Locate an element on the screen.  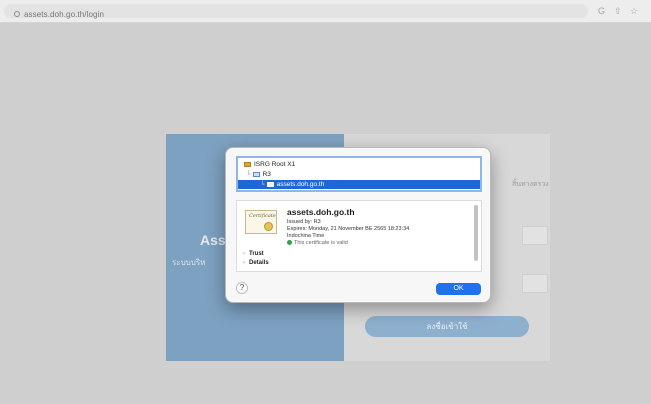
intermediate-certificate-icon is located at coordinates (256, 174).